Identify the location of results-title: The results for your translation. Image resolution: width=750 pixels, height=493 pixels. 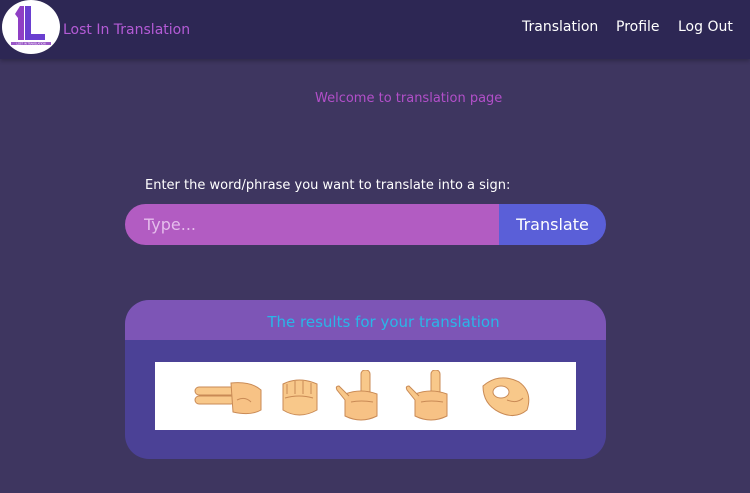
(383, 322).